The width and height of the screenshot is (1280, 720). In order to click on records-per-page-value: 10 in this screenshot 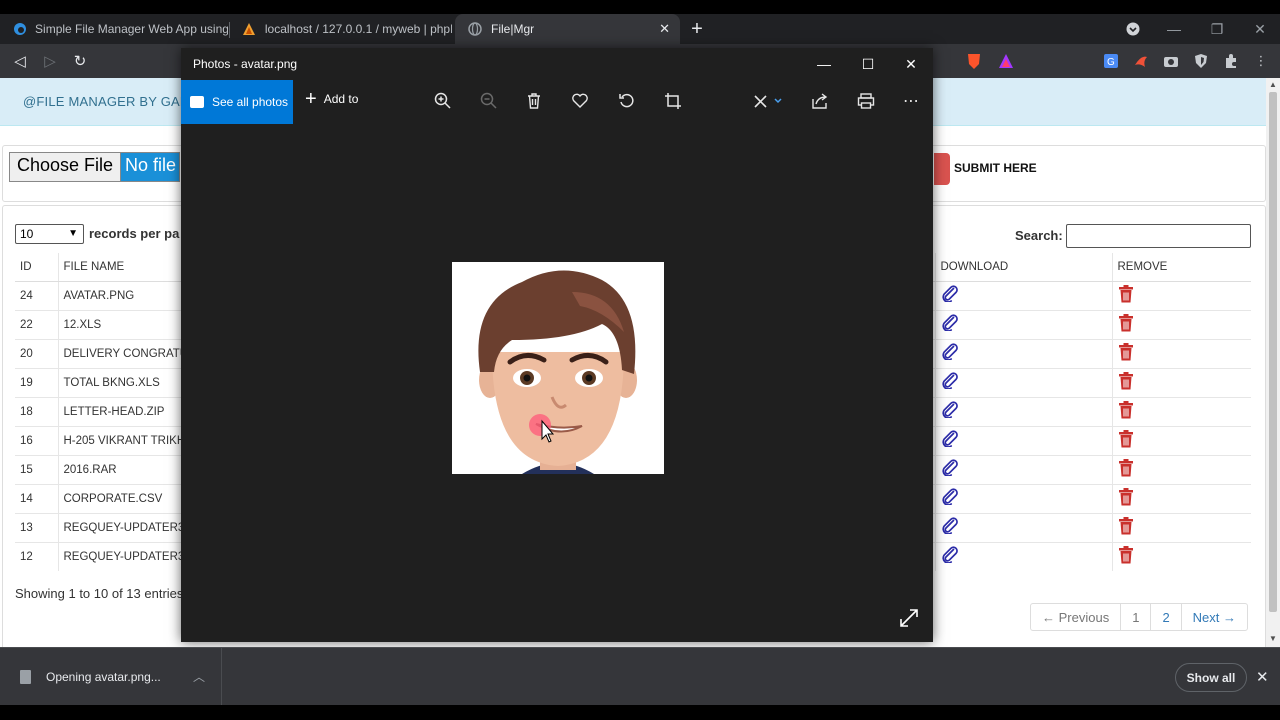, I will do `click(27, 234)`.